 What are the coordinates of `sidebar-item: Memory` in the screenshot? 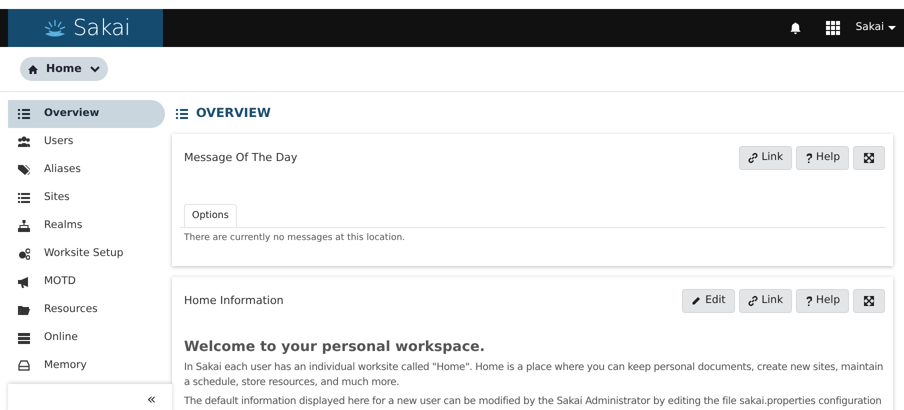 It's located at (86, 366).